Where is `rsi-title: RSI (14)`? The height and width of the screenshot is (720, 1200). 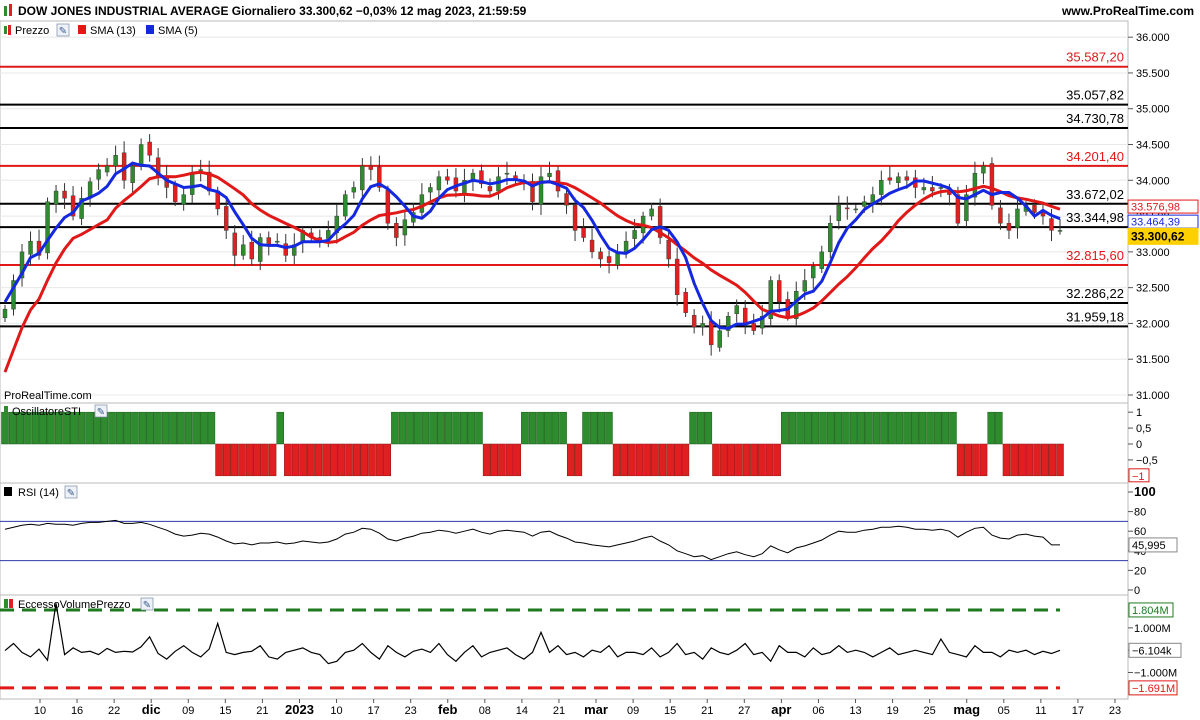 rsi-title: RSI (14) is located at coordinates (38, 493).